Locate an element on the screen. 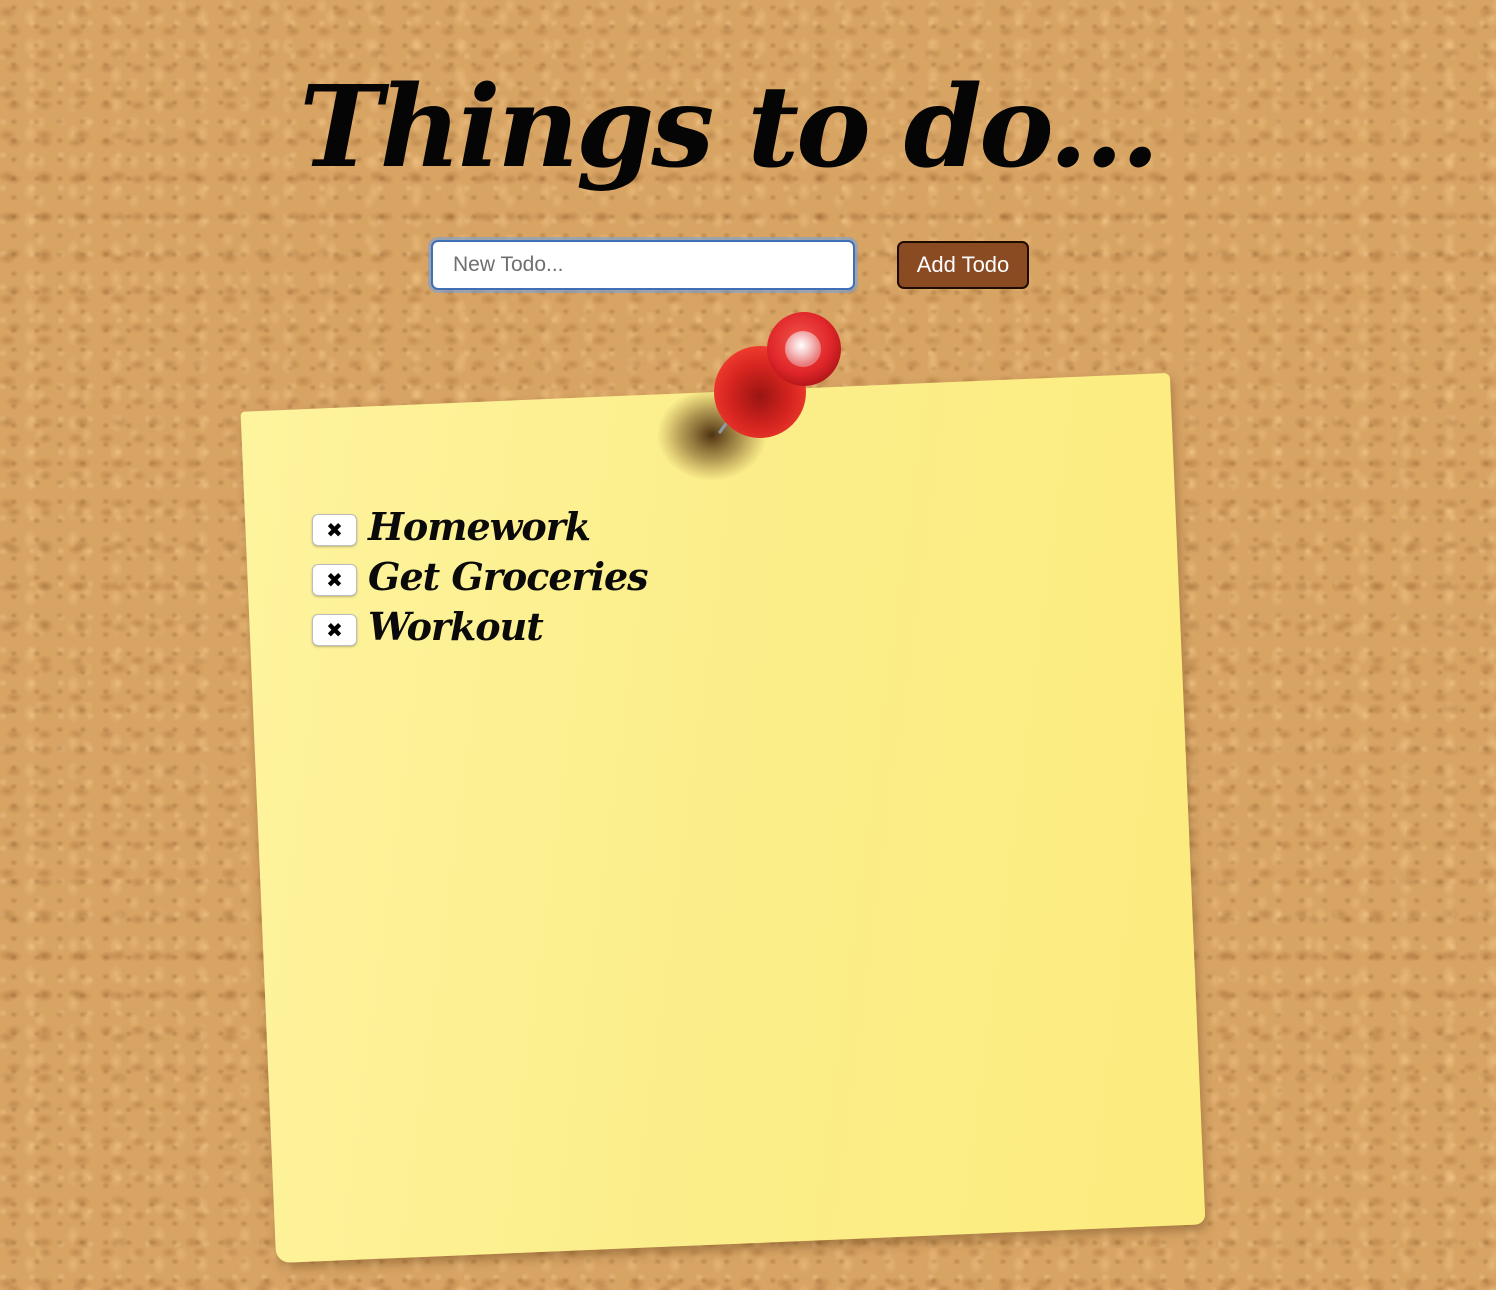 This screenshot has width=1496, height=1290. todo-item-workout: ✖ Workout is located at coordinates (662, 627).